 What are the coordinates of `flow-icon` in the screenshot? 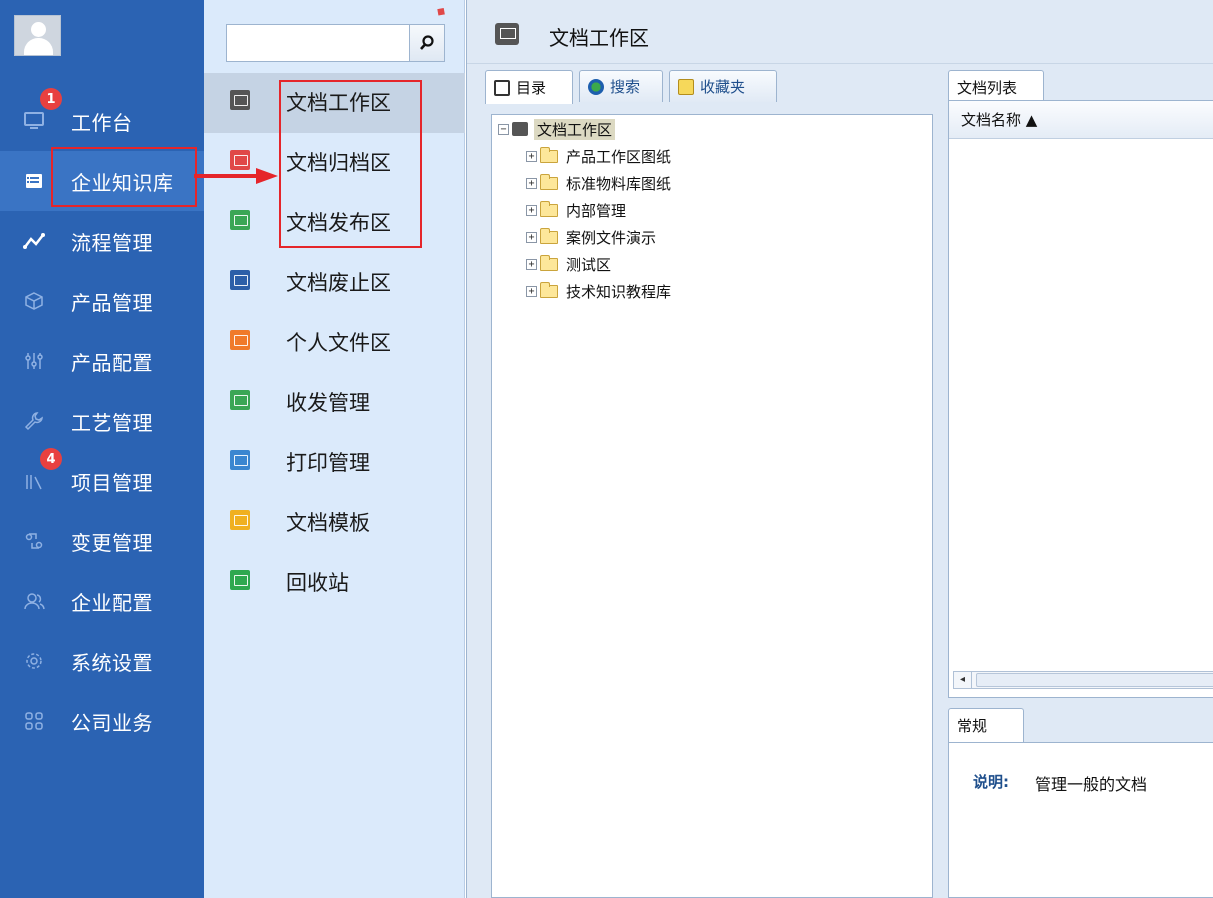 It's located at (34, 241).